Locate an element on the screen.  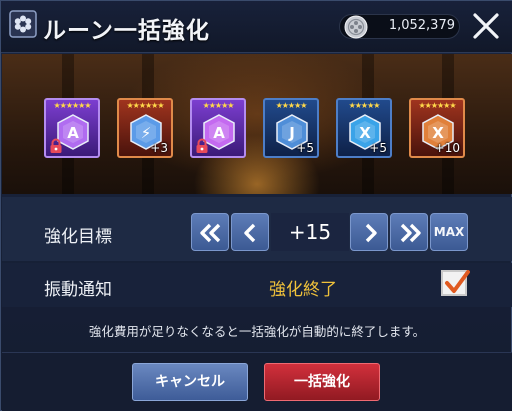
rune-slot: ★★★★★★ ⚡ +3 is located at coordinates (145, 128).